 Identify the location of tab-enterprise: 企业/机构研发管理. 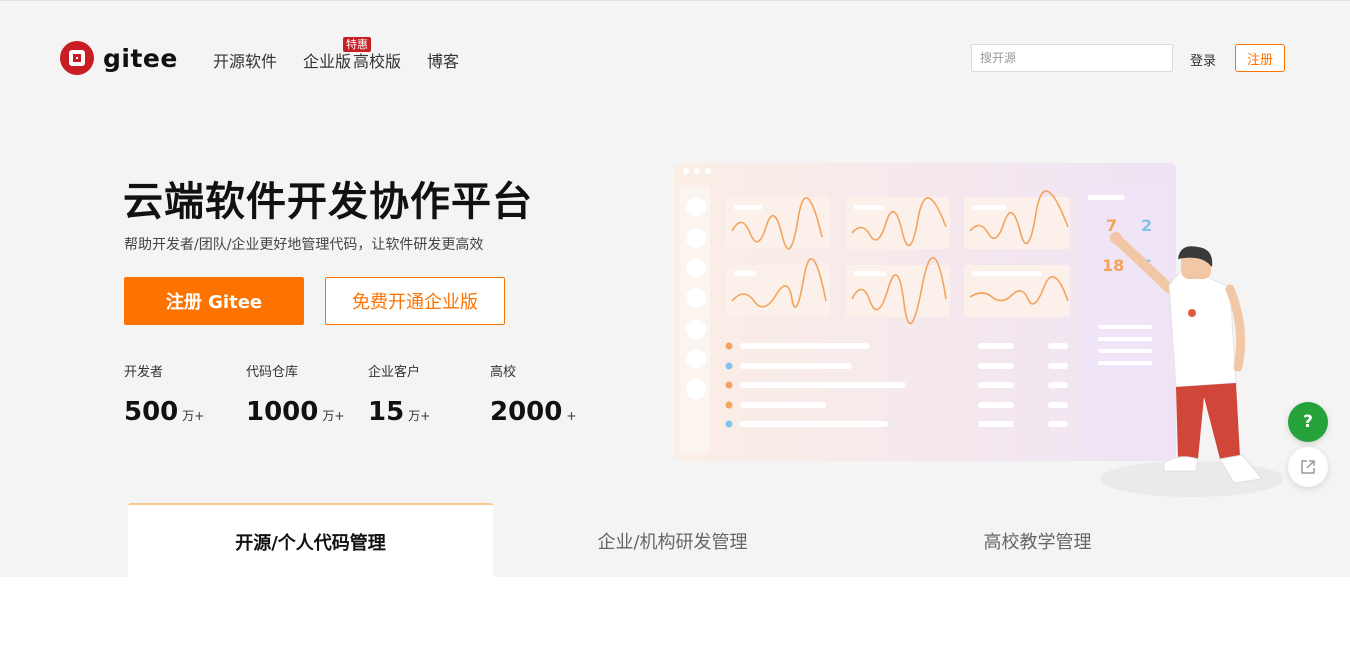
(672, 540).